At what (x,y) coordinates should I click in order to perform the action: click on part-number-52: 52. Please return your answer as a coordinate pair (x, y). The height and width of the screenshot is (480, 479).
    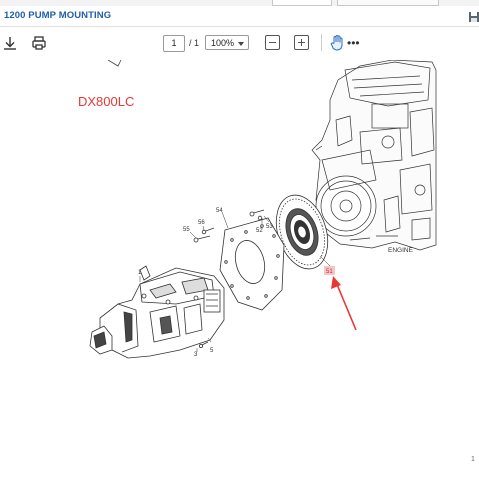
    Looking at the image, I should click on (259, 231).